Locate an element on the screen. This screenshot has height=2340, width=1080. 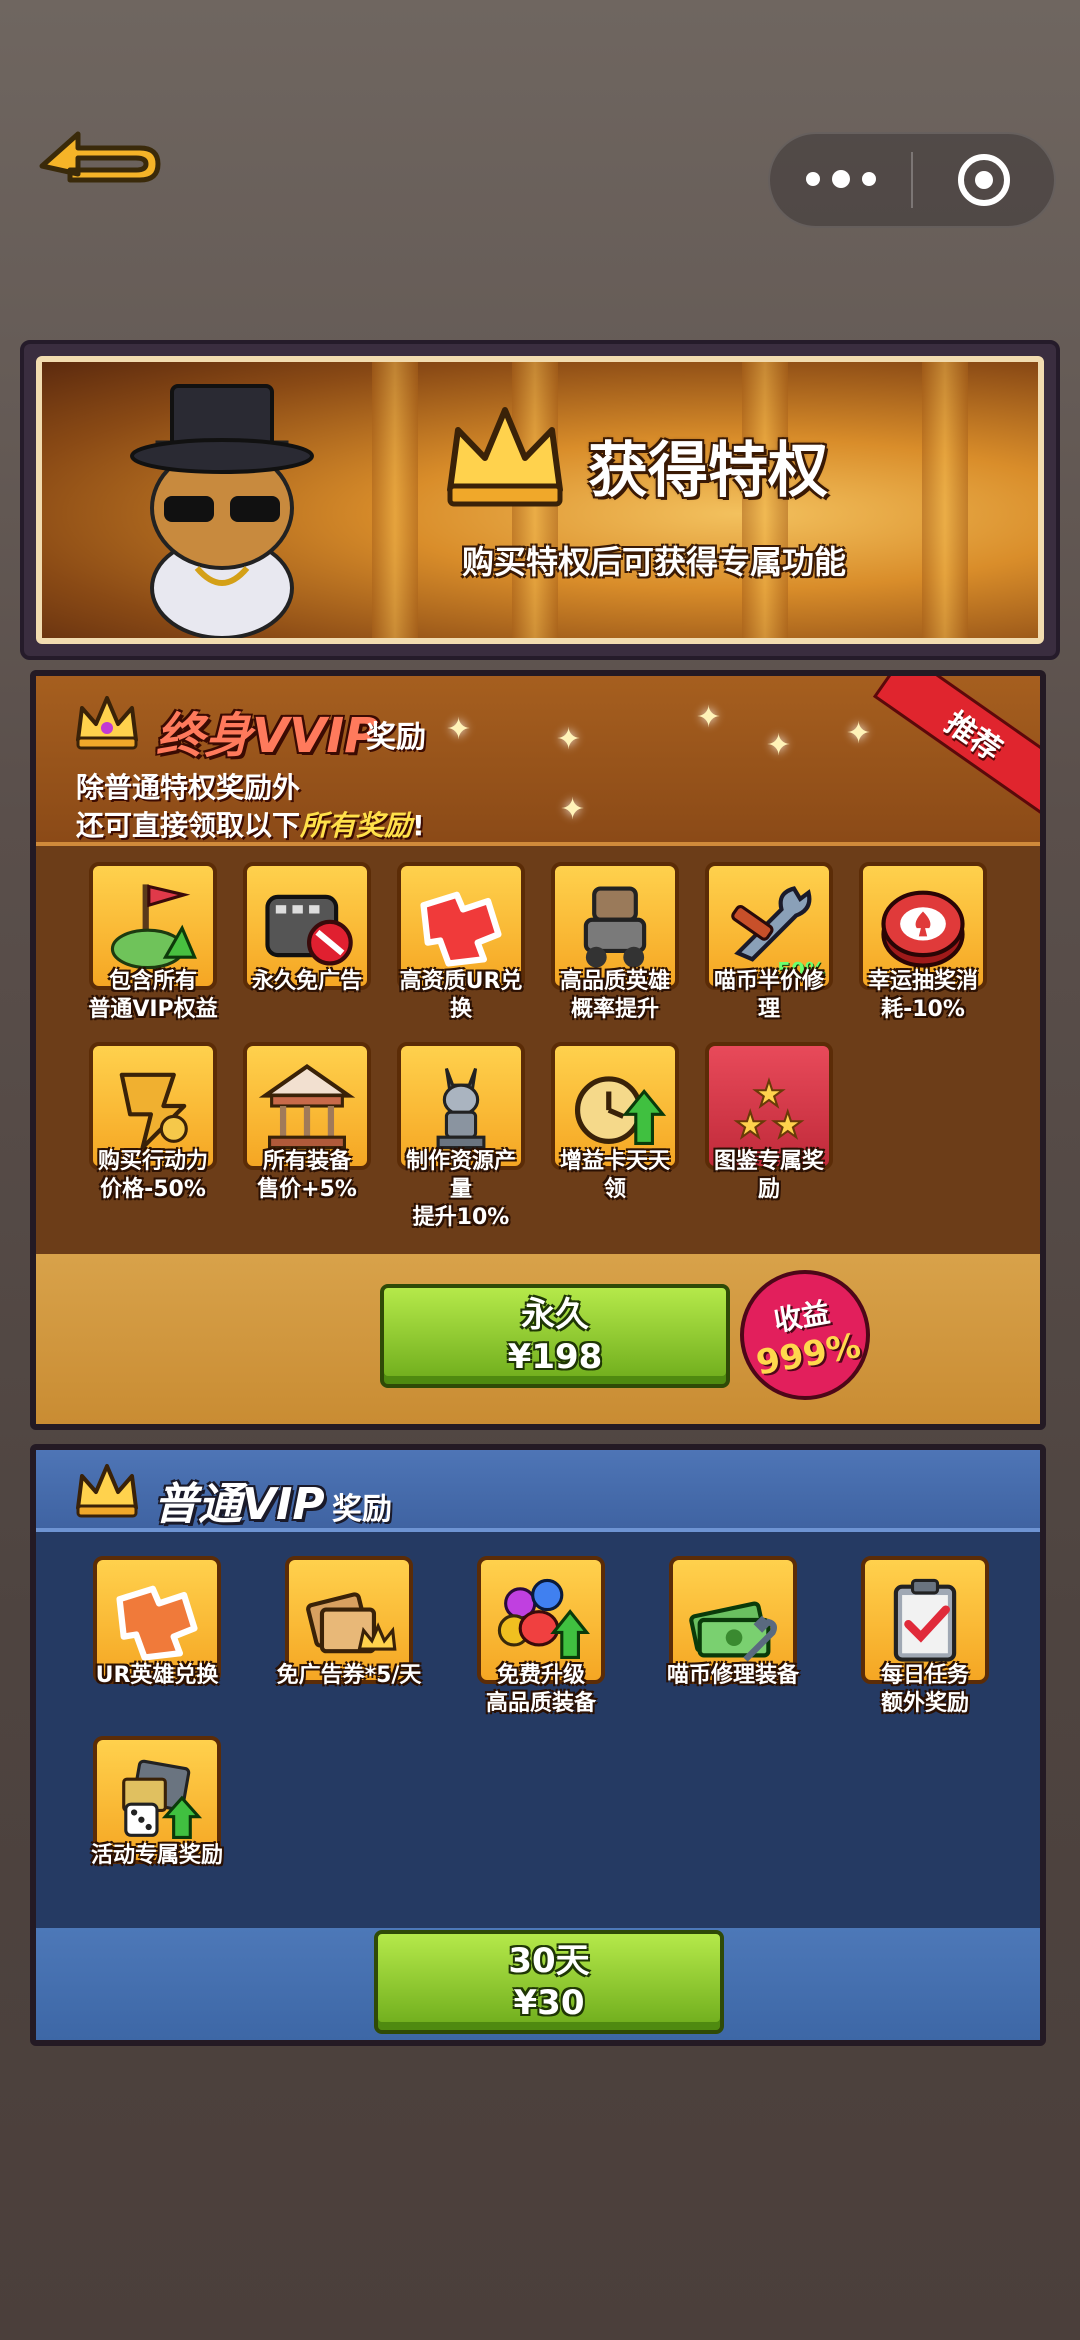
vvip-purchase-area: 永久 ¥198 收益 999% is located at coordinates (538, 1339).